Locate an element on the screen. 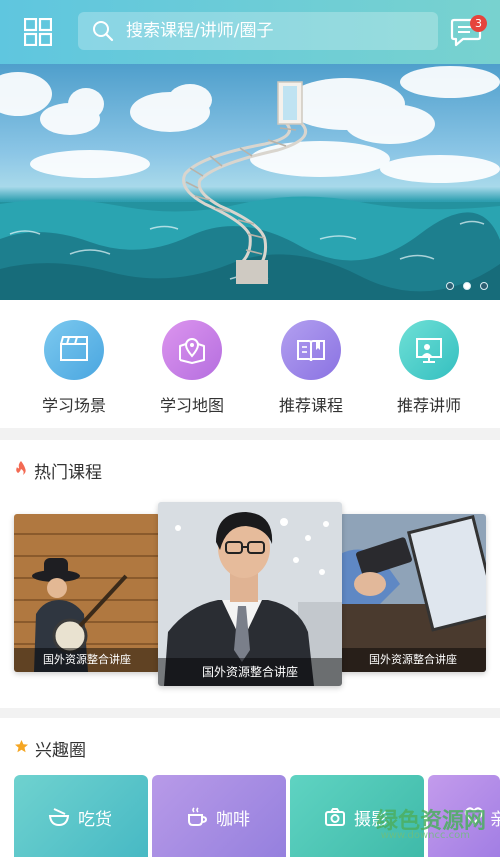 Image resolution: width=500 pixels, height=857 pixels. hot-courses-title: 热门课程 is located at coordinates (68, 473).